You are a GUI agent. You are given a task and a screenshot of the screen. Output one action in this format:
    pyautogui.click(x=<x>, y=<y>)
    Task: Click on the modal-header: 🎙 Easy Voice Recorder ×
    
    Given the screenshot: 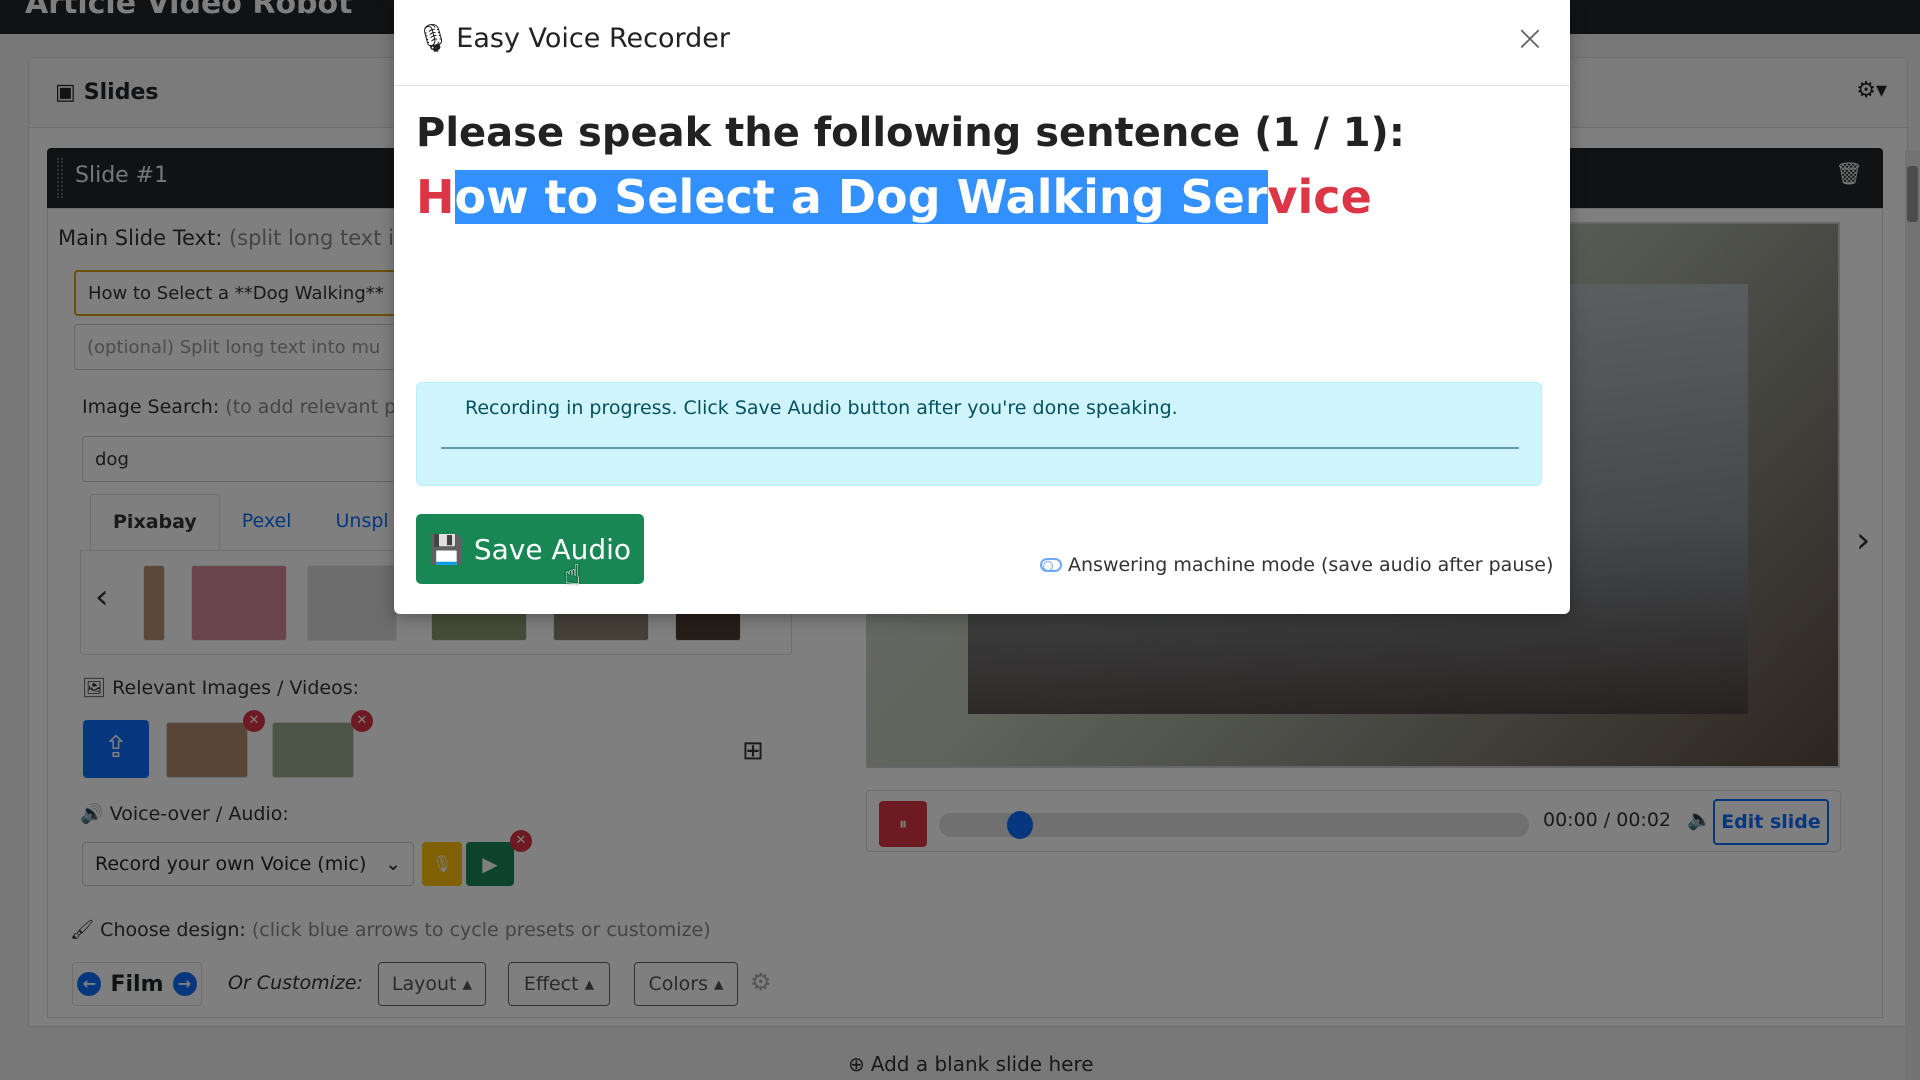 What is the action you would take?
    pyautogui.click(x=982, y=43)
    